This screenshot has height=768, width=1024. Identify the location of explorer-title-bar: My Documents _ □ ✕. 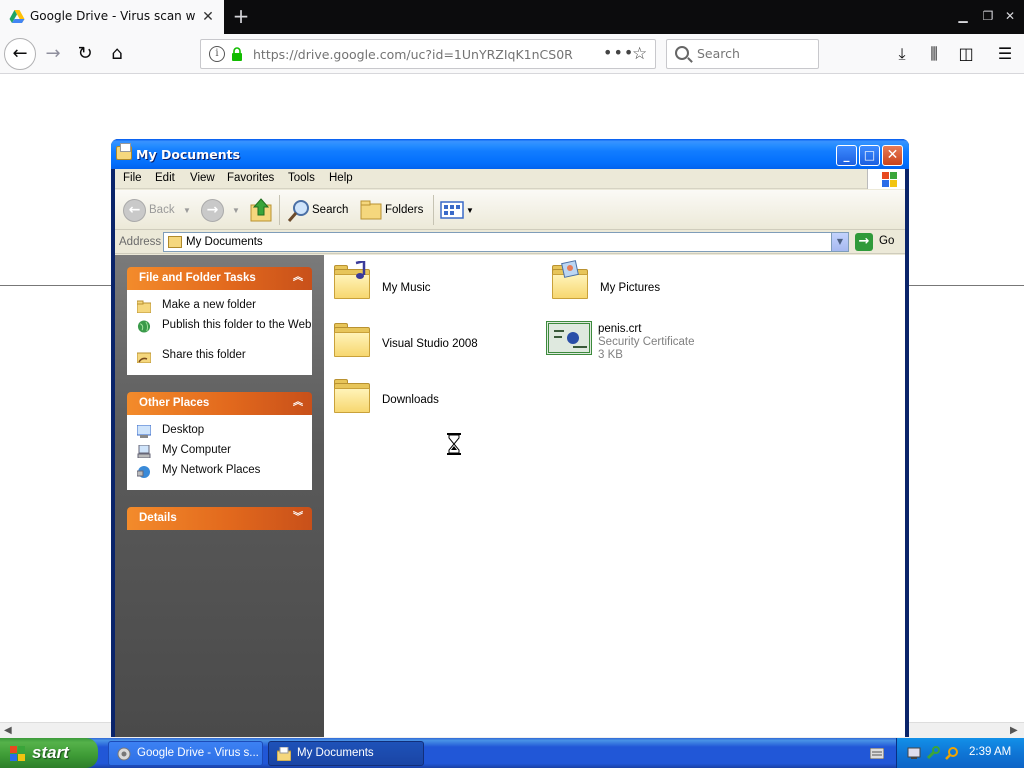
(510, 154).